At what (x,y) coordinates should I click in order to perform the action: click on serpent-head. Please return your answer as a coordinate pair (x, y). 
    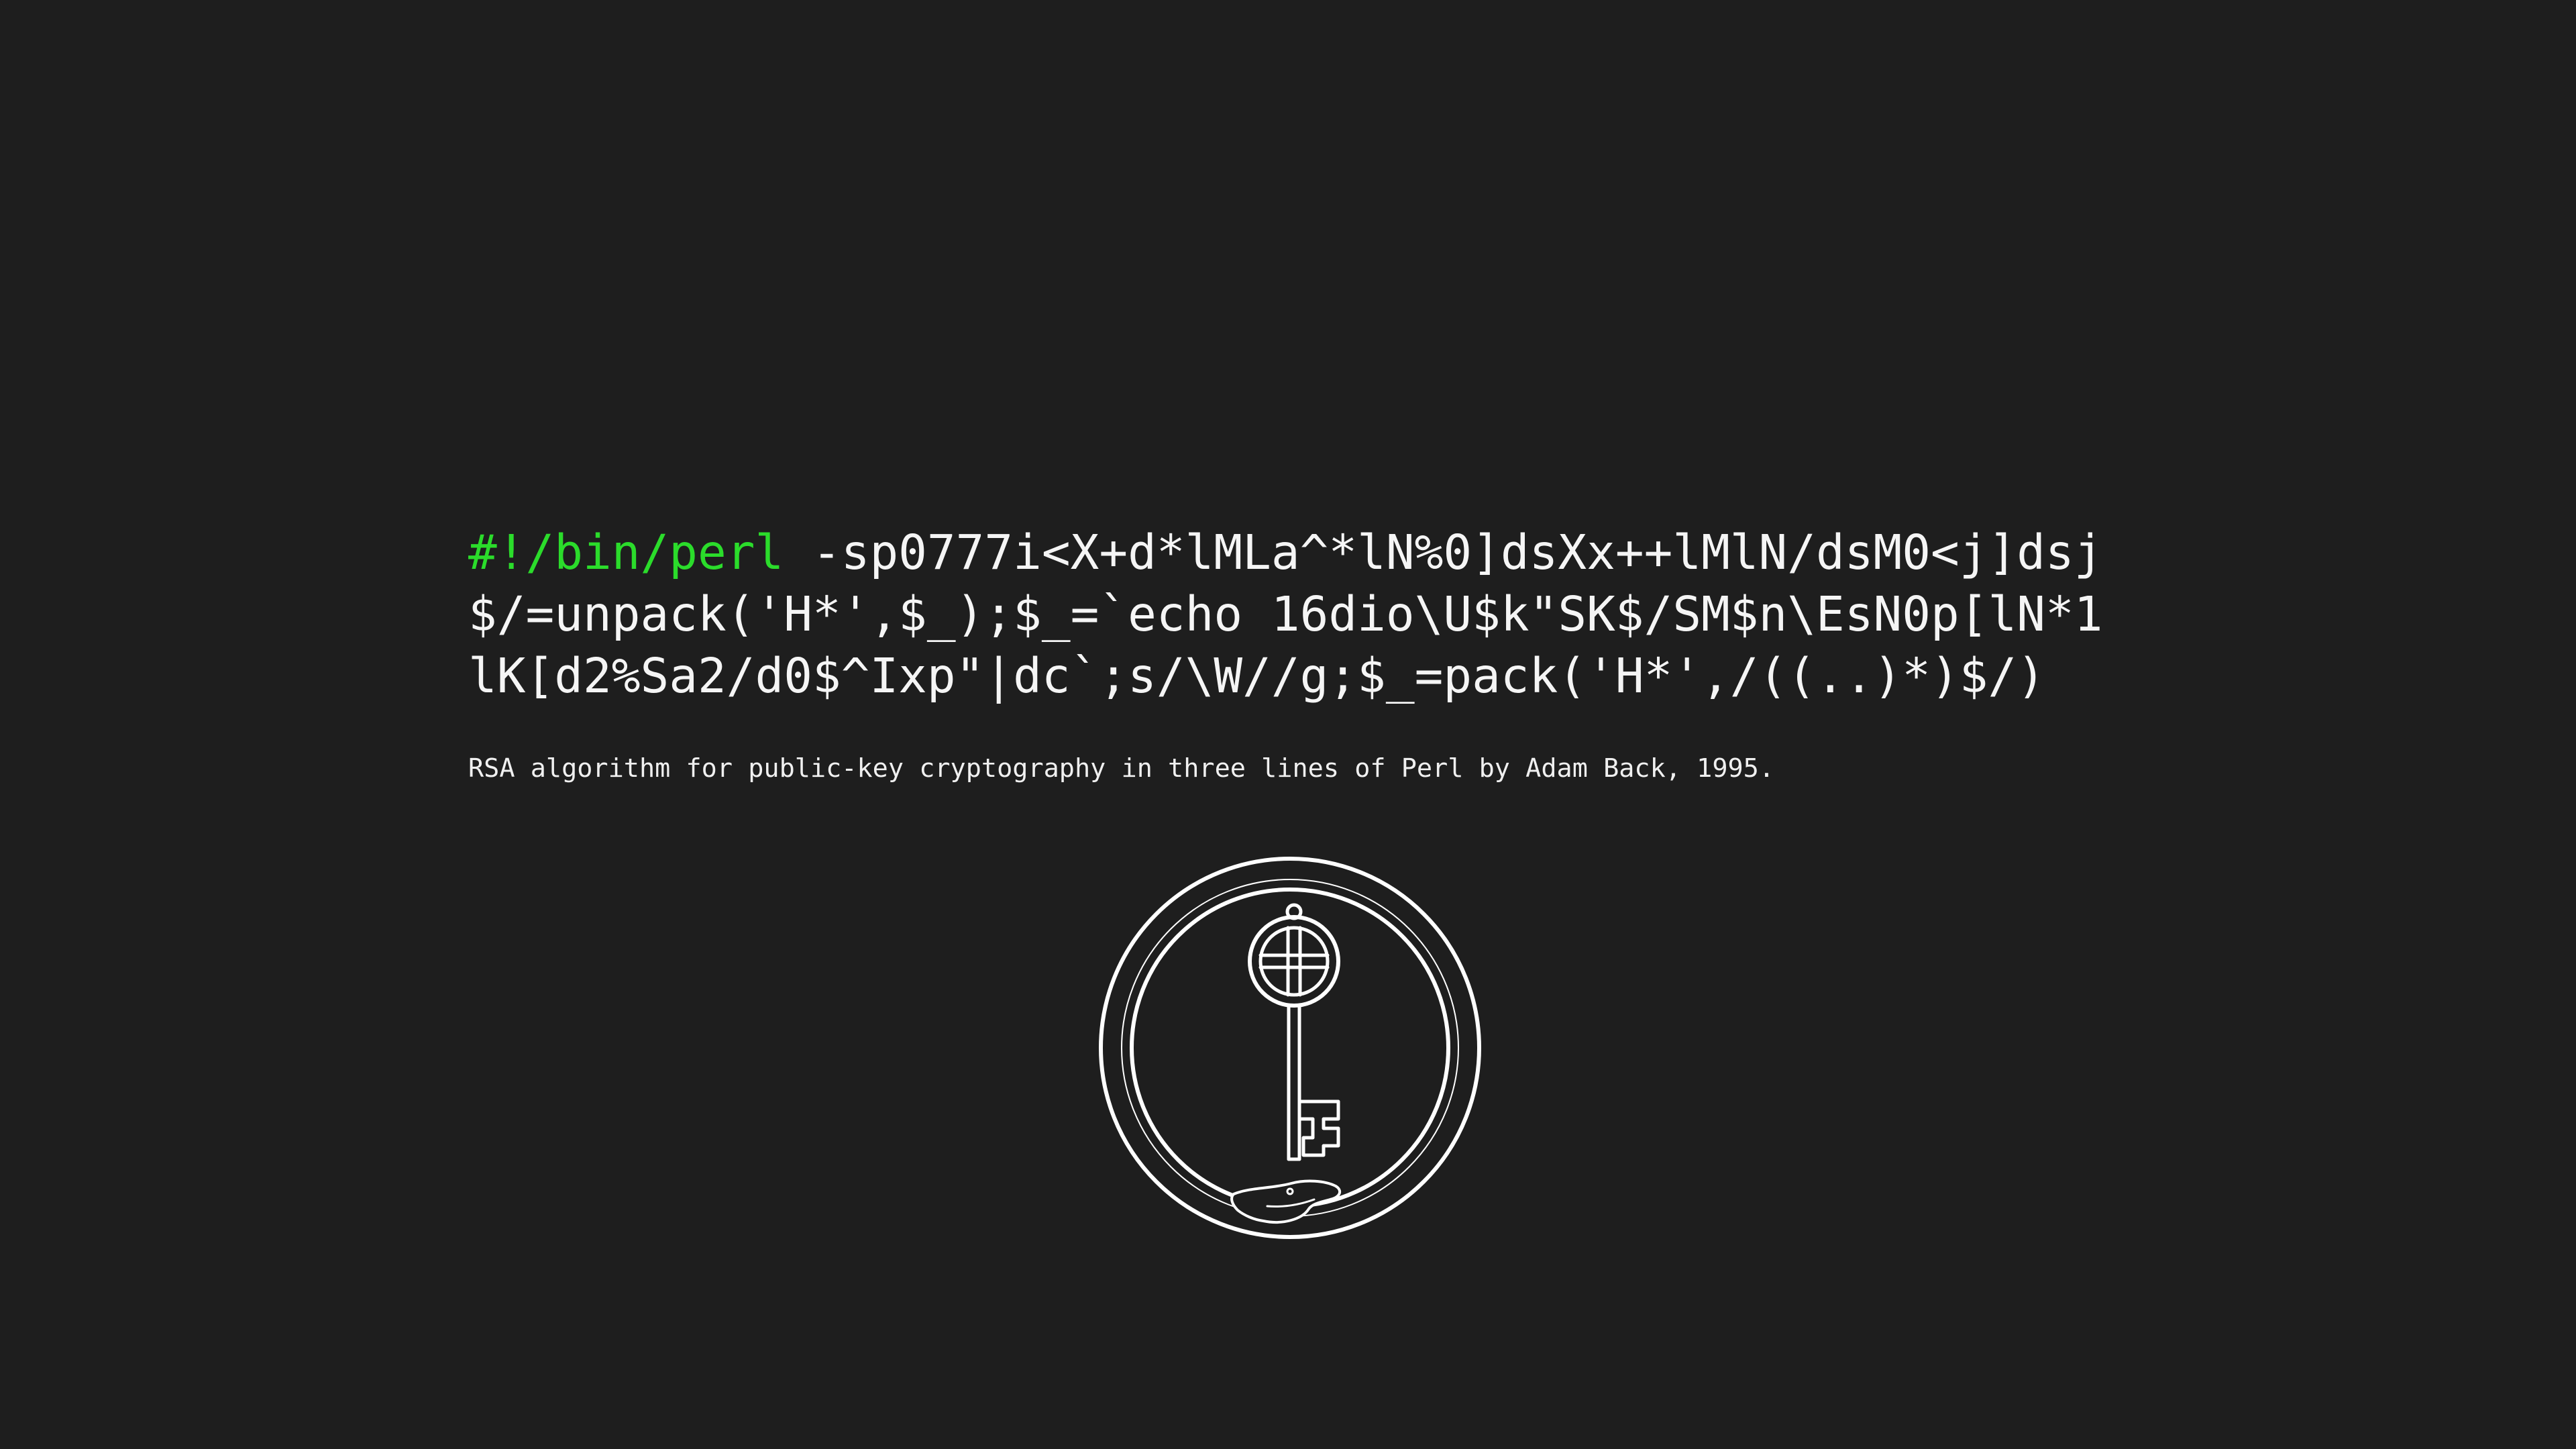
    Looking at the image, I should click on (1286, 1201).